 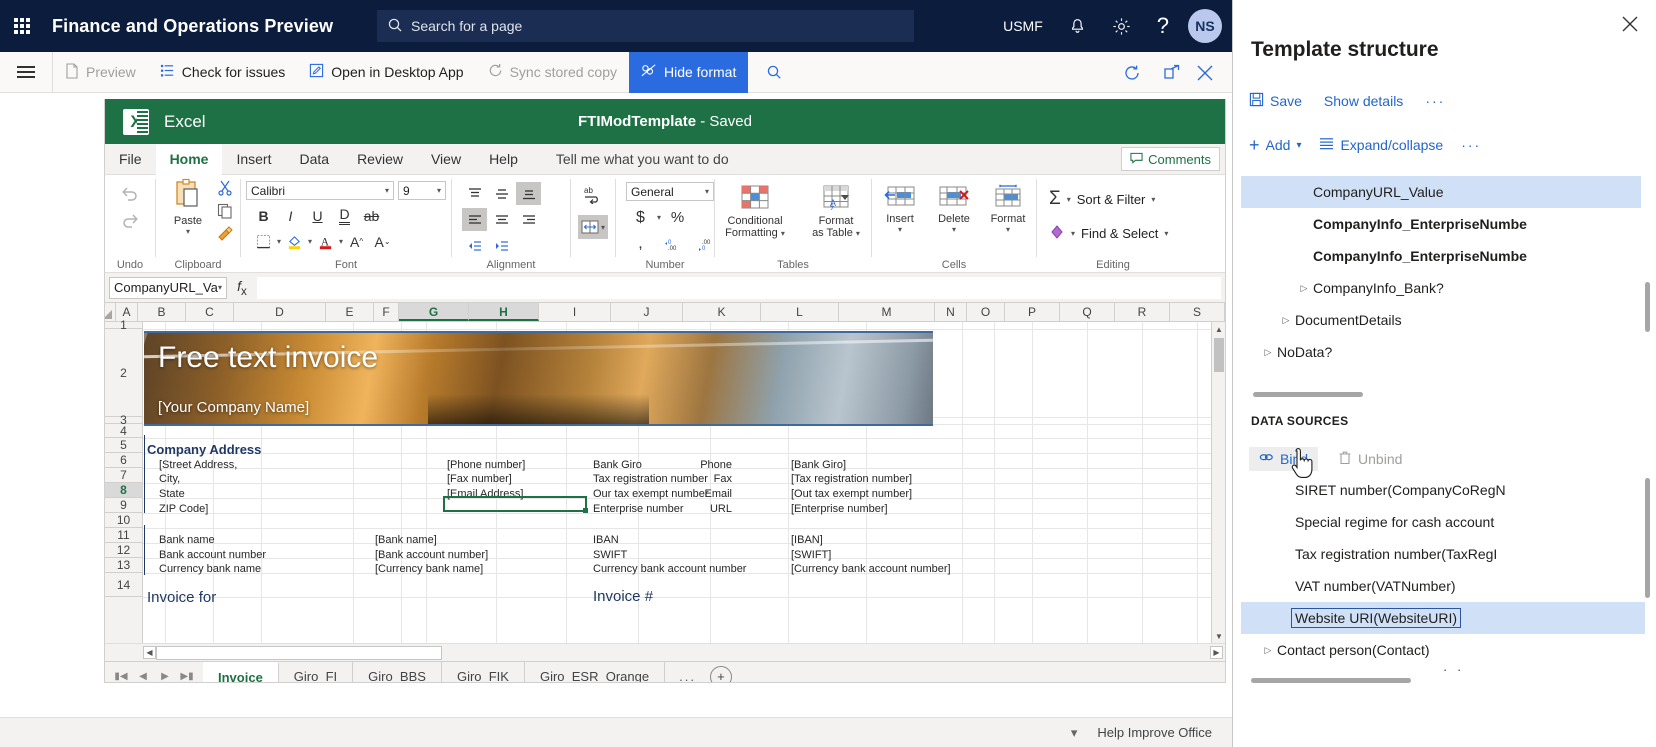 I want to click on column-header-r: R, so click(x=1142, y=312).